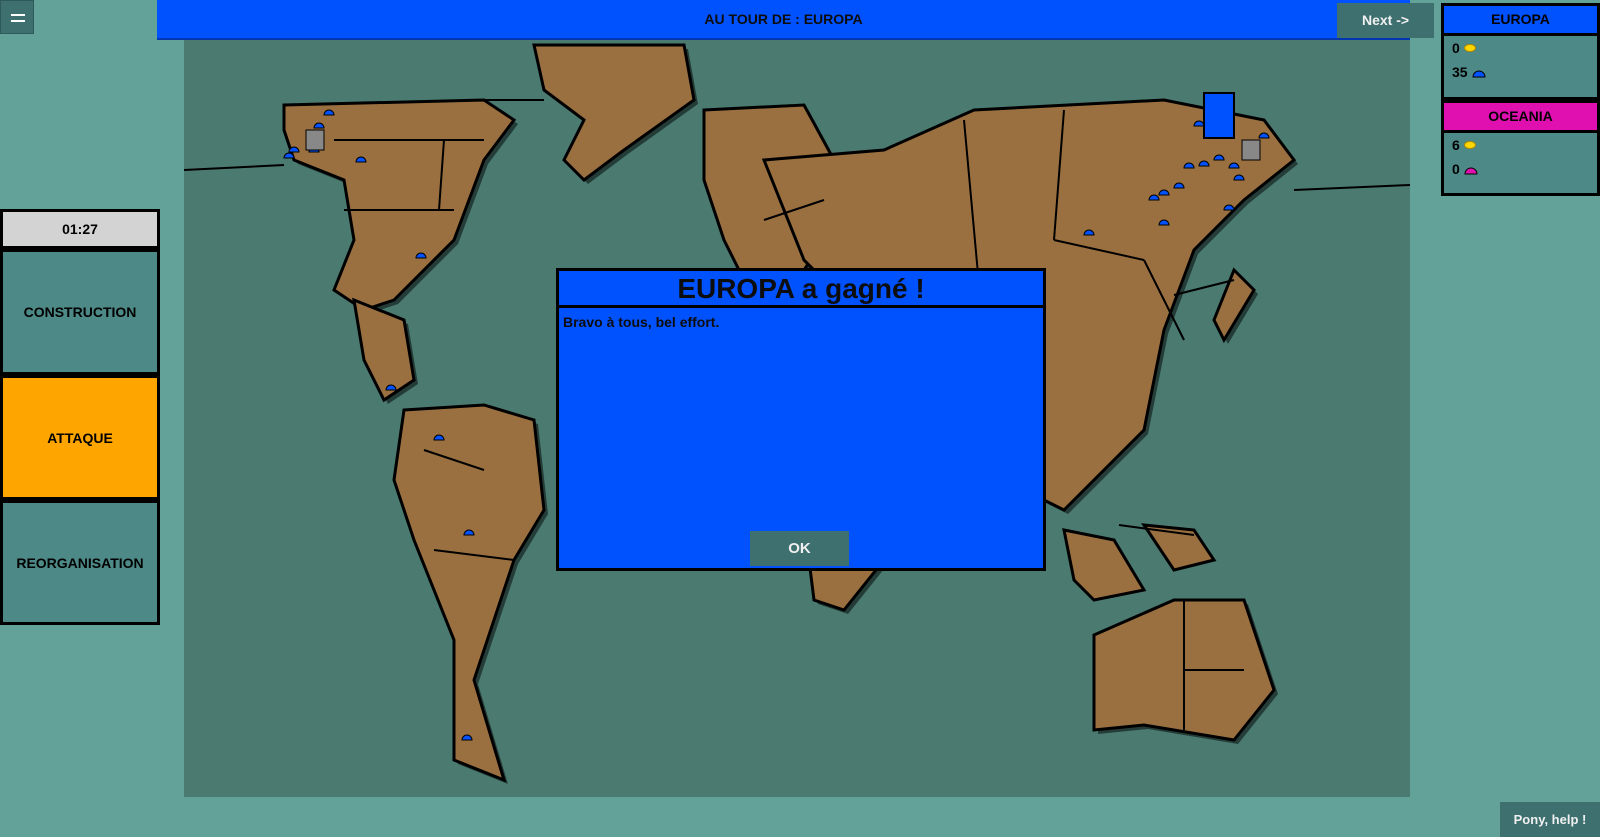 Image resolution: width=1600 pixels, height=837 pixels. I want to click on turn-banner: AU TOUR DE : EUROPA, so click(783, 20).